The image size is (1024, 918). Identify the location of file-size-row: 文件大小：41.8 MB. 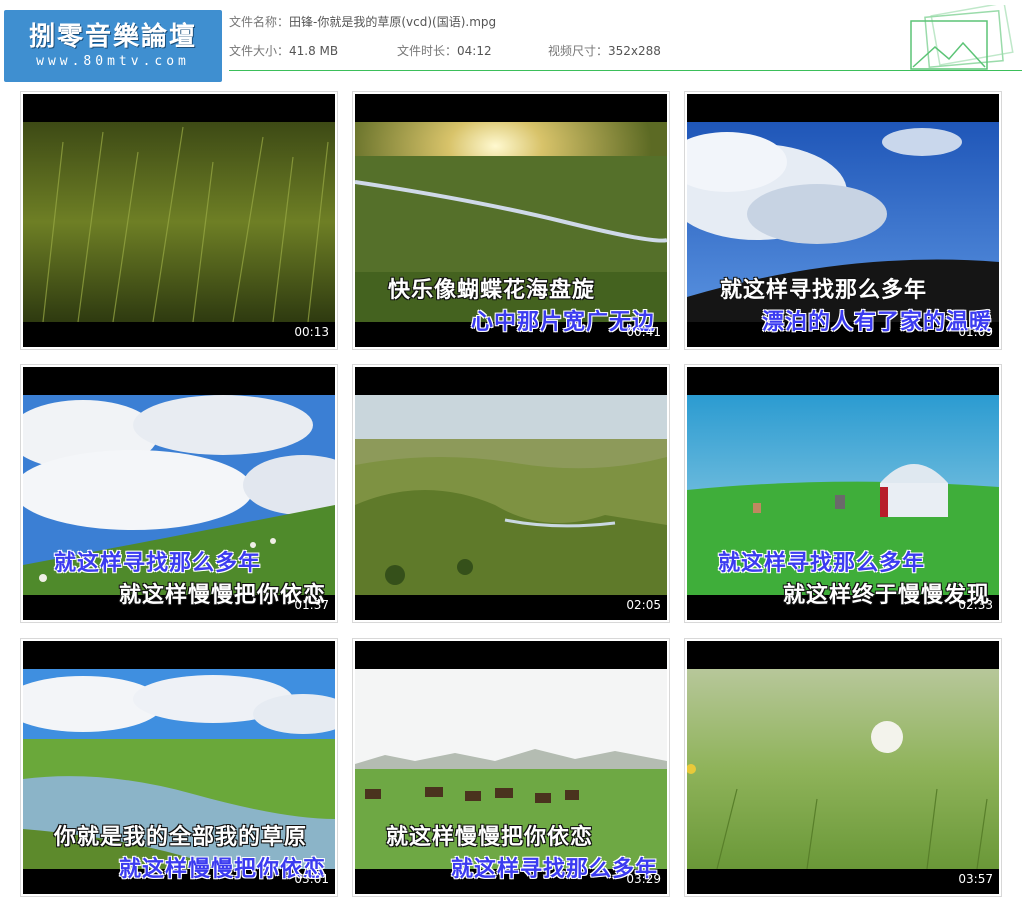
(283, 50).